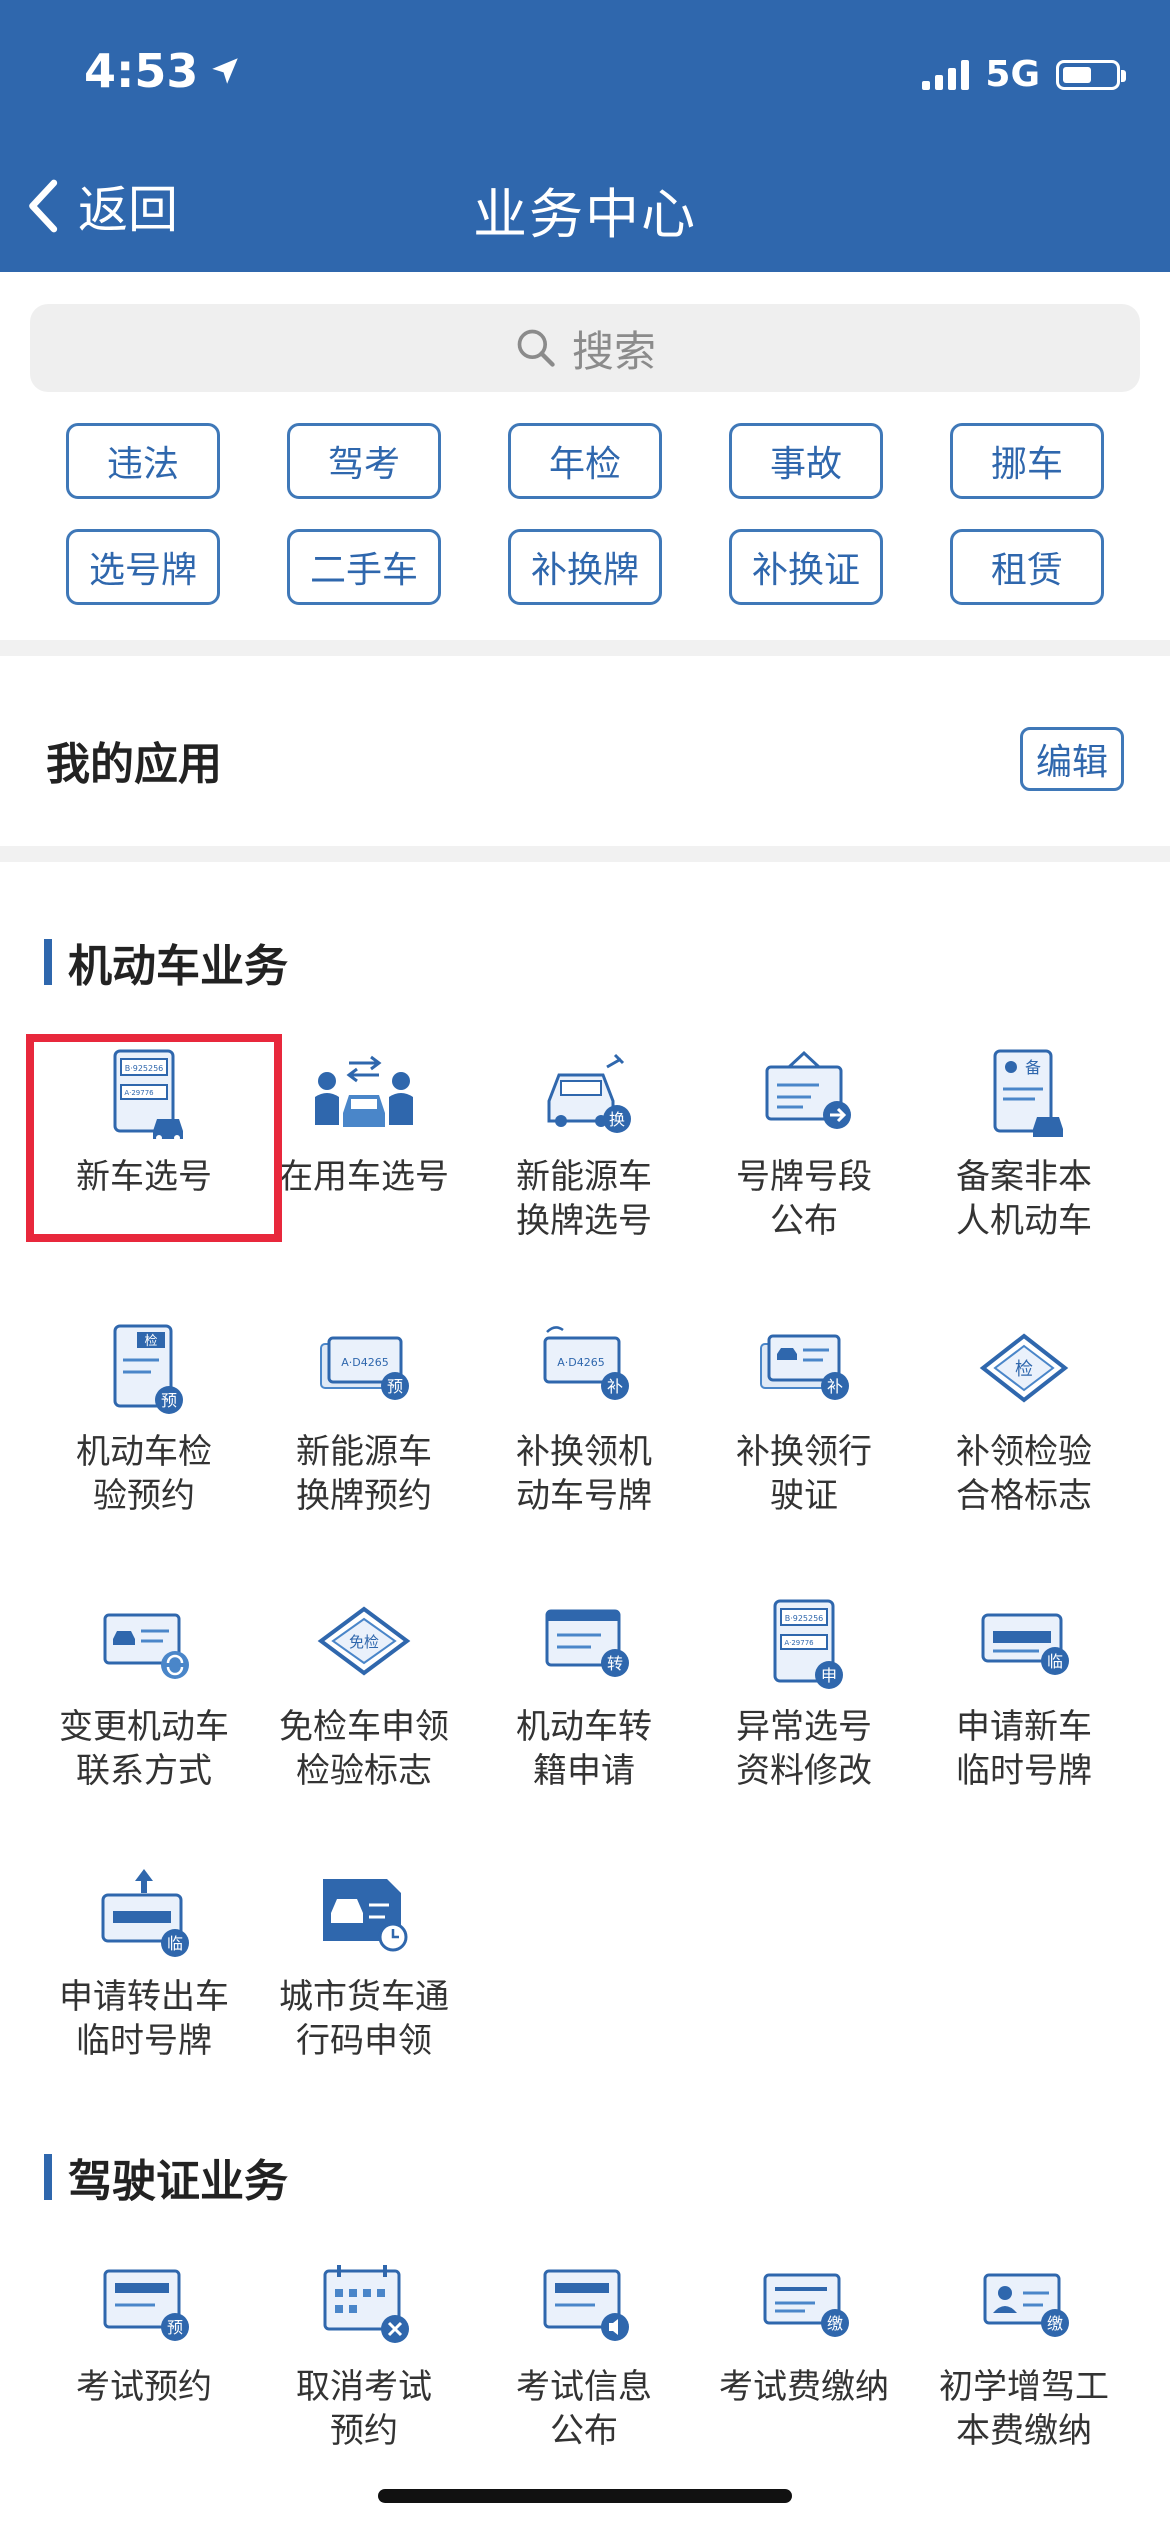  I want to click on service-exam-cancel: 取消考试 预约, so click(364, 2354).